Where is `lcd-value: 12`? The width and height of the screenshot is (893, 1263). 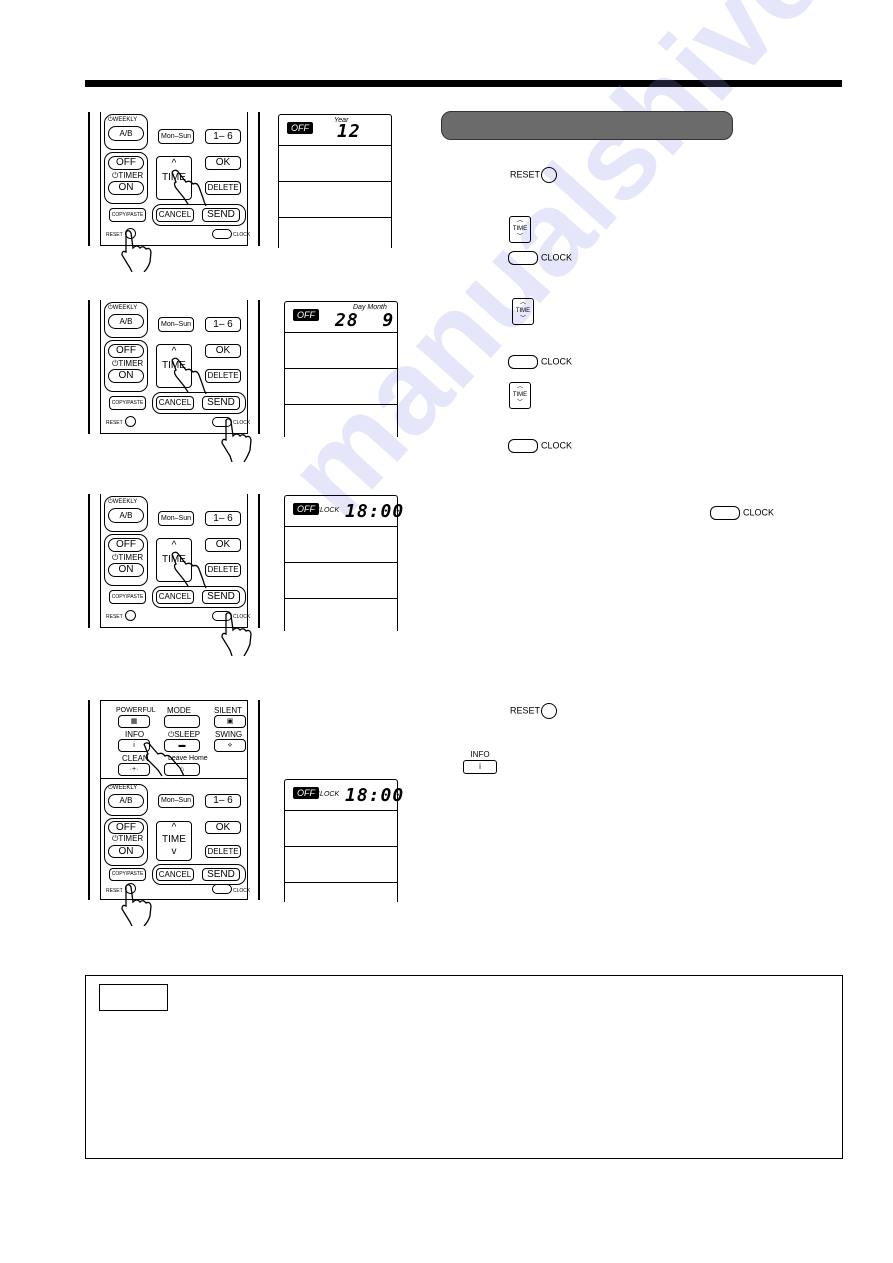
lcd-value: 12 is located at coordinates (349, 131).